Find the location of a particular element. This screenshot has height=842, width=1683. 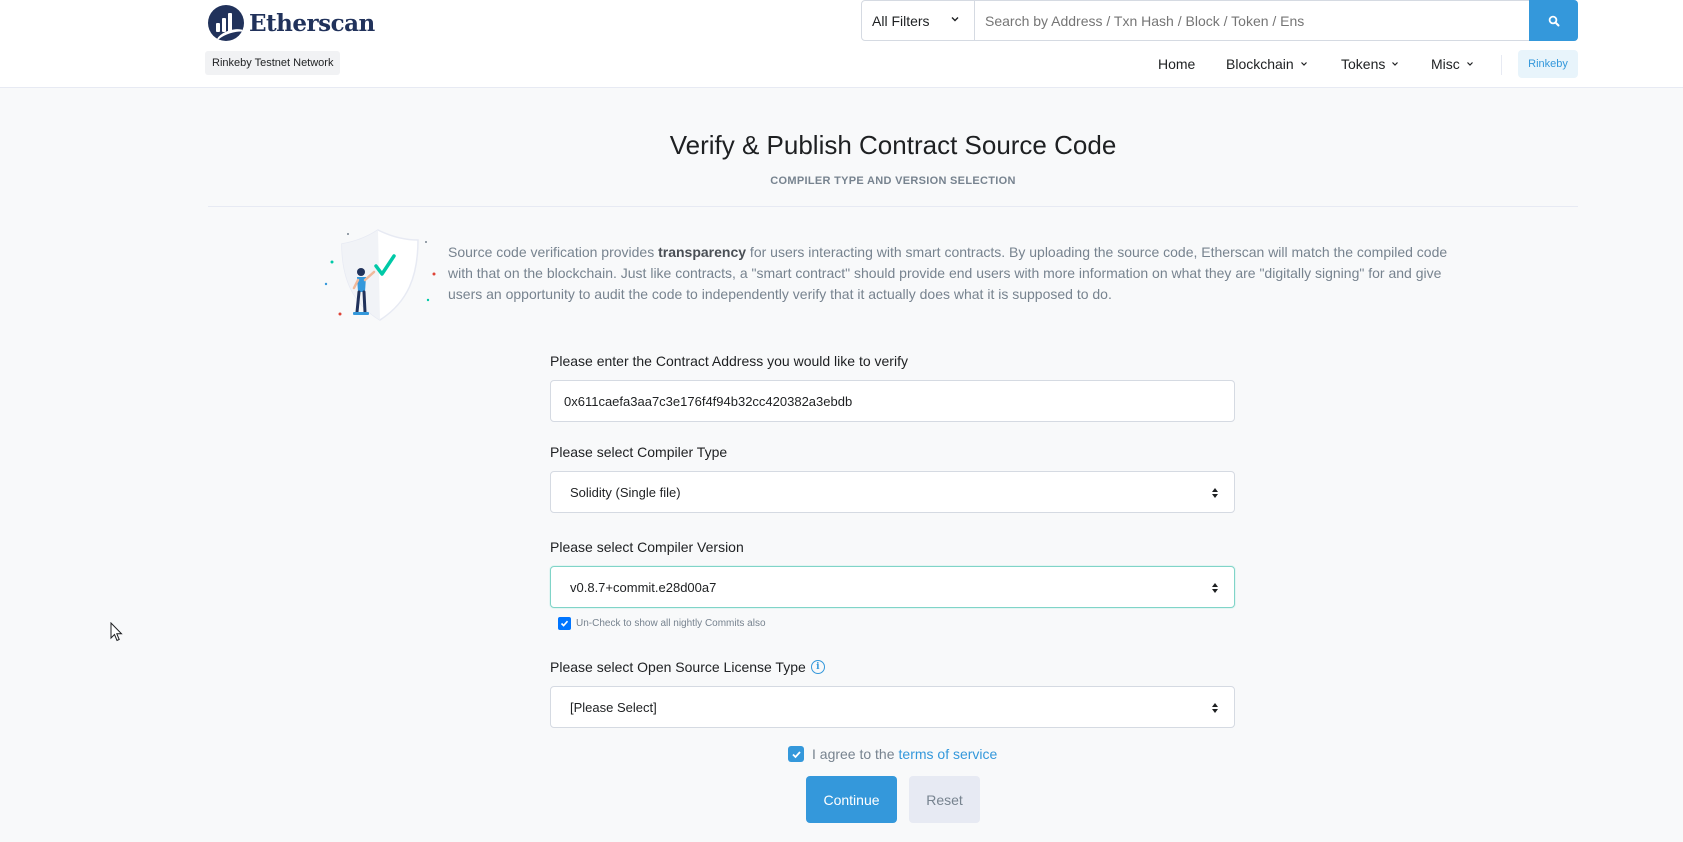

logo-text: Etherscan is located at coordinates (312, 23).